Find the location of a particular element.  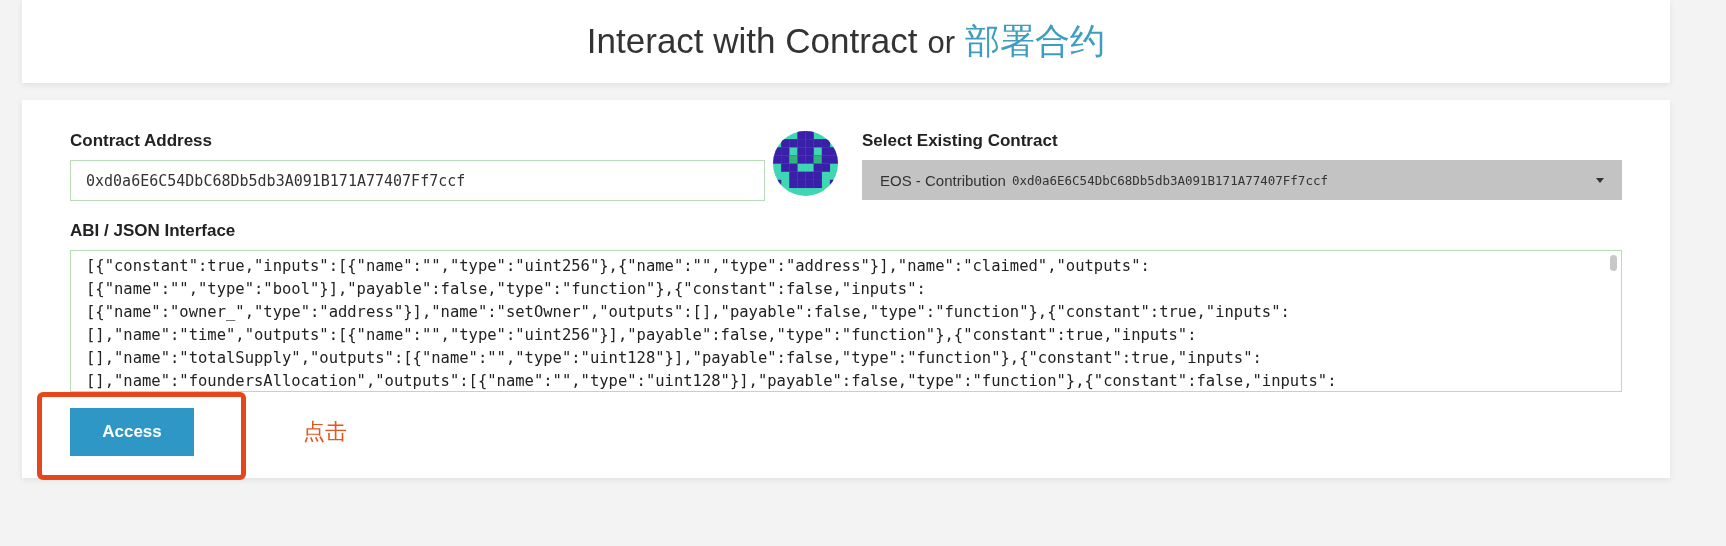

field-label: Select Existing Contract is located at coordinates (960, 141).